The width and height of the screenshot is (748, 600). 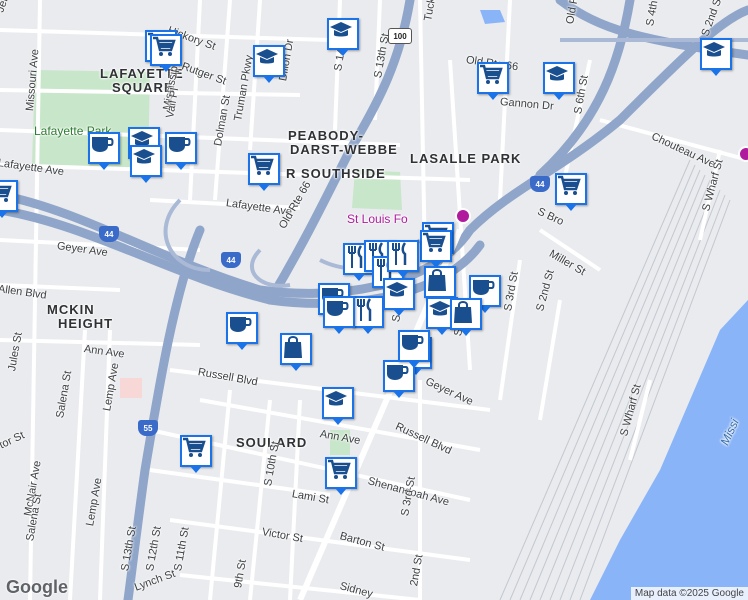 I want to click on map-attribution: Map data ©2025 Google, so click(x=689, y=593).